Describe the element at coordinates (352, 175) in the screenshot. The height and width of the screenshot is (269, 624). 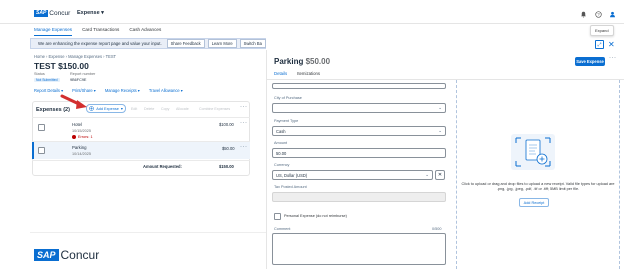
I see `currency-select: US, Dollar (USD) ⌄` at that location.